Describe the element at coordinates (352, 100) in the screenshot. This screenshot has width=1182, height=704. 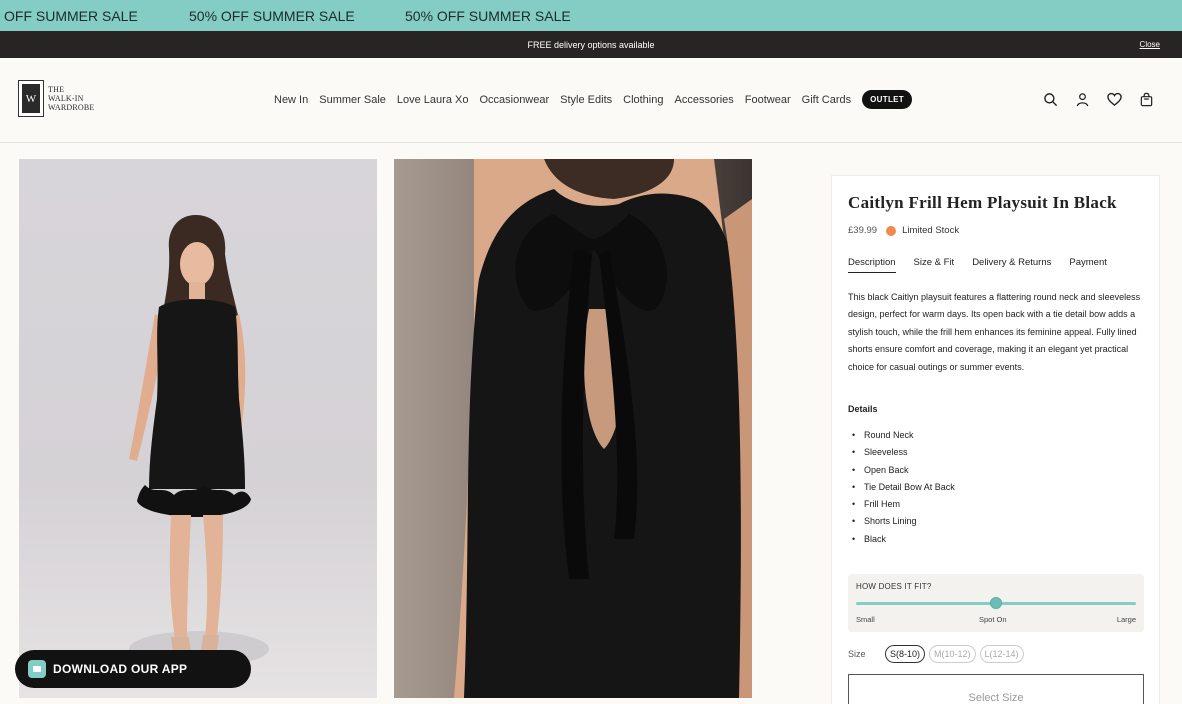
I see `nav-summer-sale: Summer Sale` at that location.